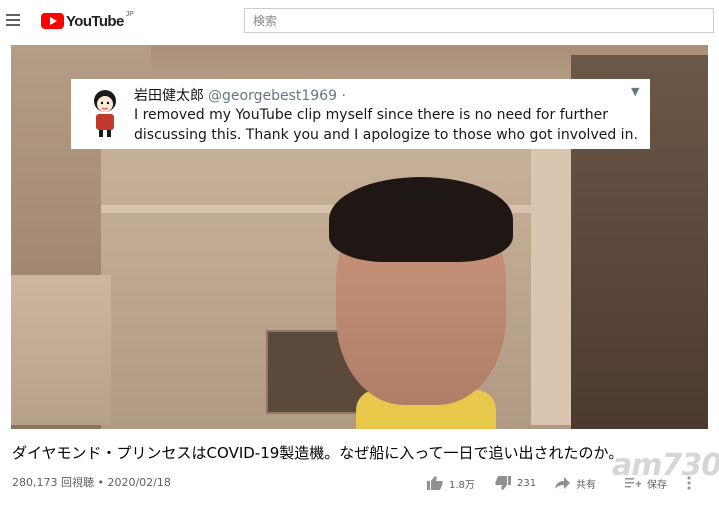 The height and width of the screenshot is (505, 719). Describe the element at coordinates (503, 483) in the screenshot. I see `thumbs-down-icon` at that location.